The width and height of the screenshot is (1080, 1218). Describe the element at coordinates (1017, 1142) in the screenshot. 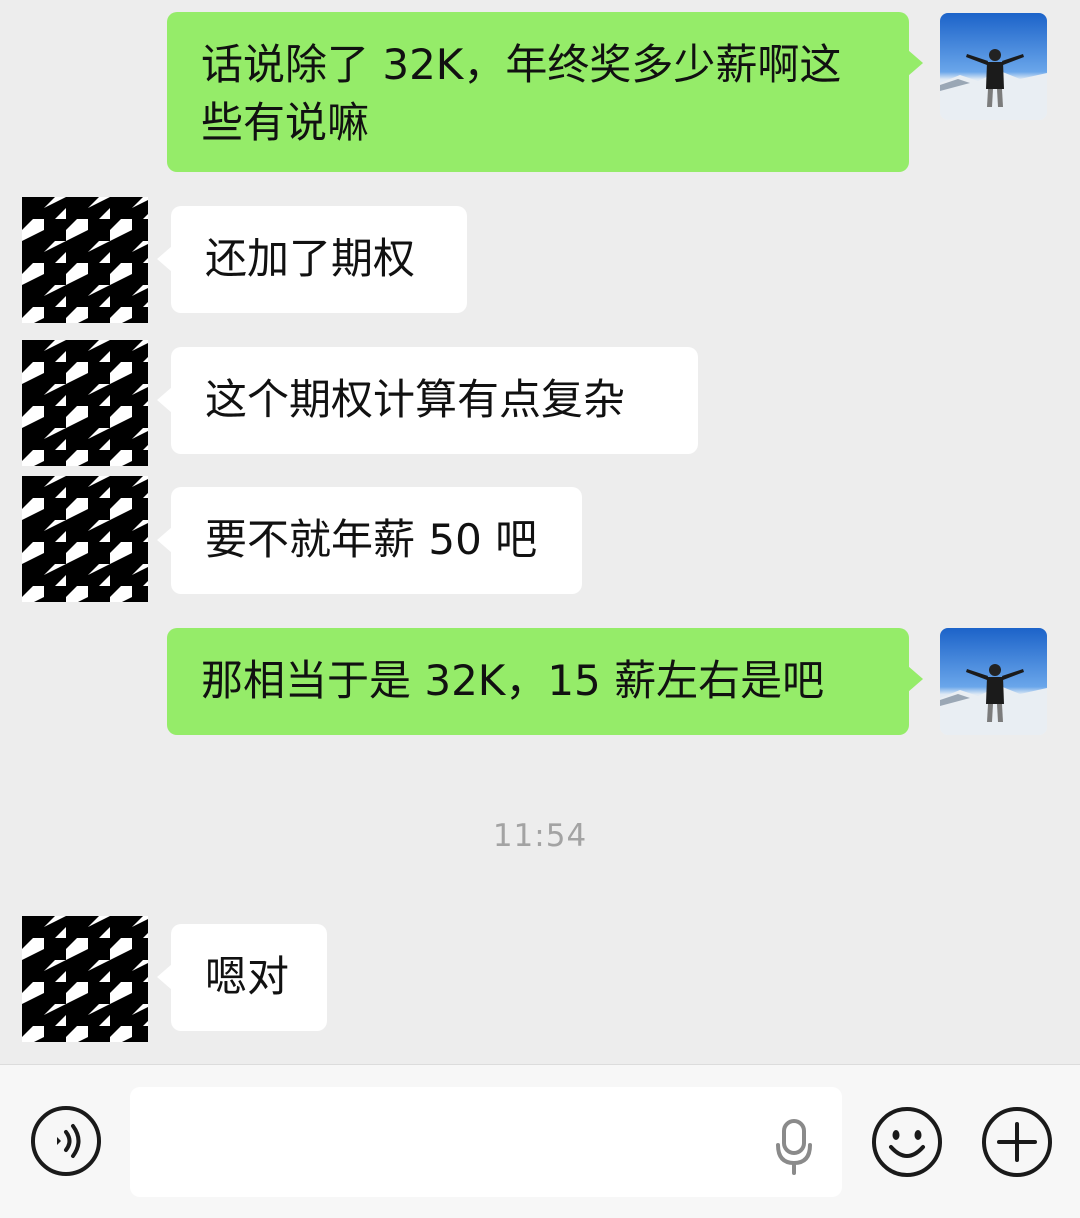

I see `plus-icon` at that location.